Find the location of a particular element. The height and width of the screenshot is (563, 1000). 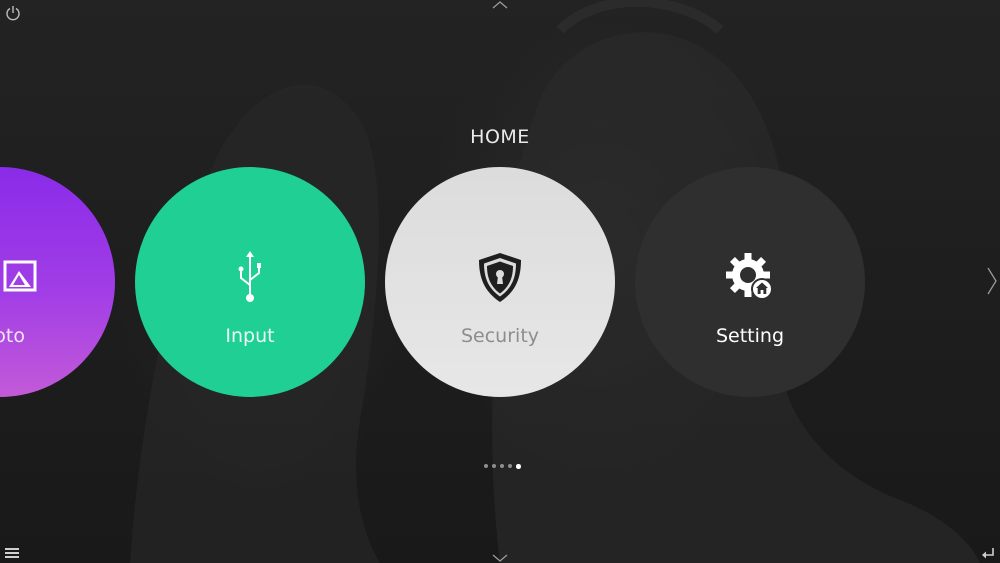

tile-security: Security is located at coordinates (500, 282).